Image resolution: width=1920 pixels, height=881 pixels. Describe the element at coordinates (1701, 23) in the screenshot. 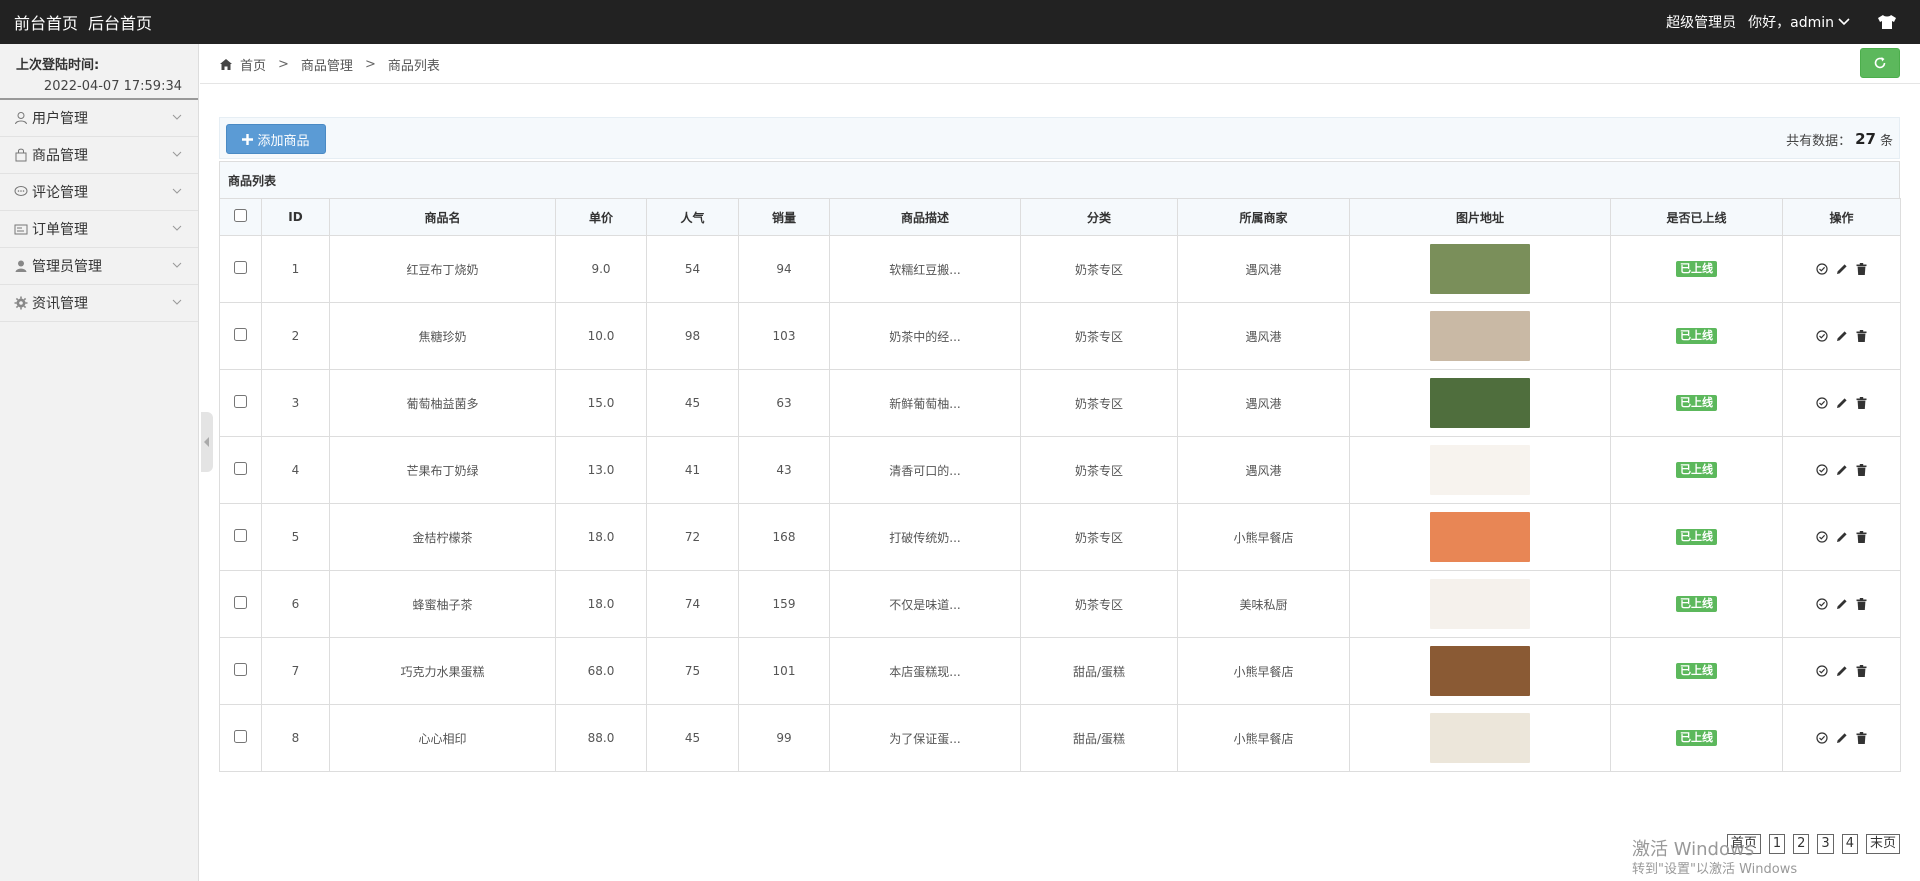

I see `role-label: 超级管理员` at that location.